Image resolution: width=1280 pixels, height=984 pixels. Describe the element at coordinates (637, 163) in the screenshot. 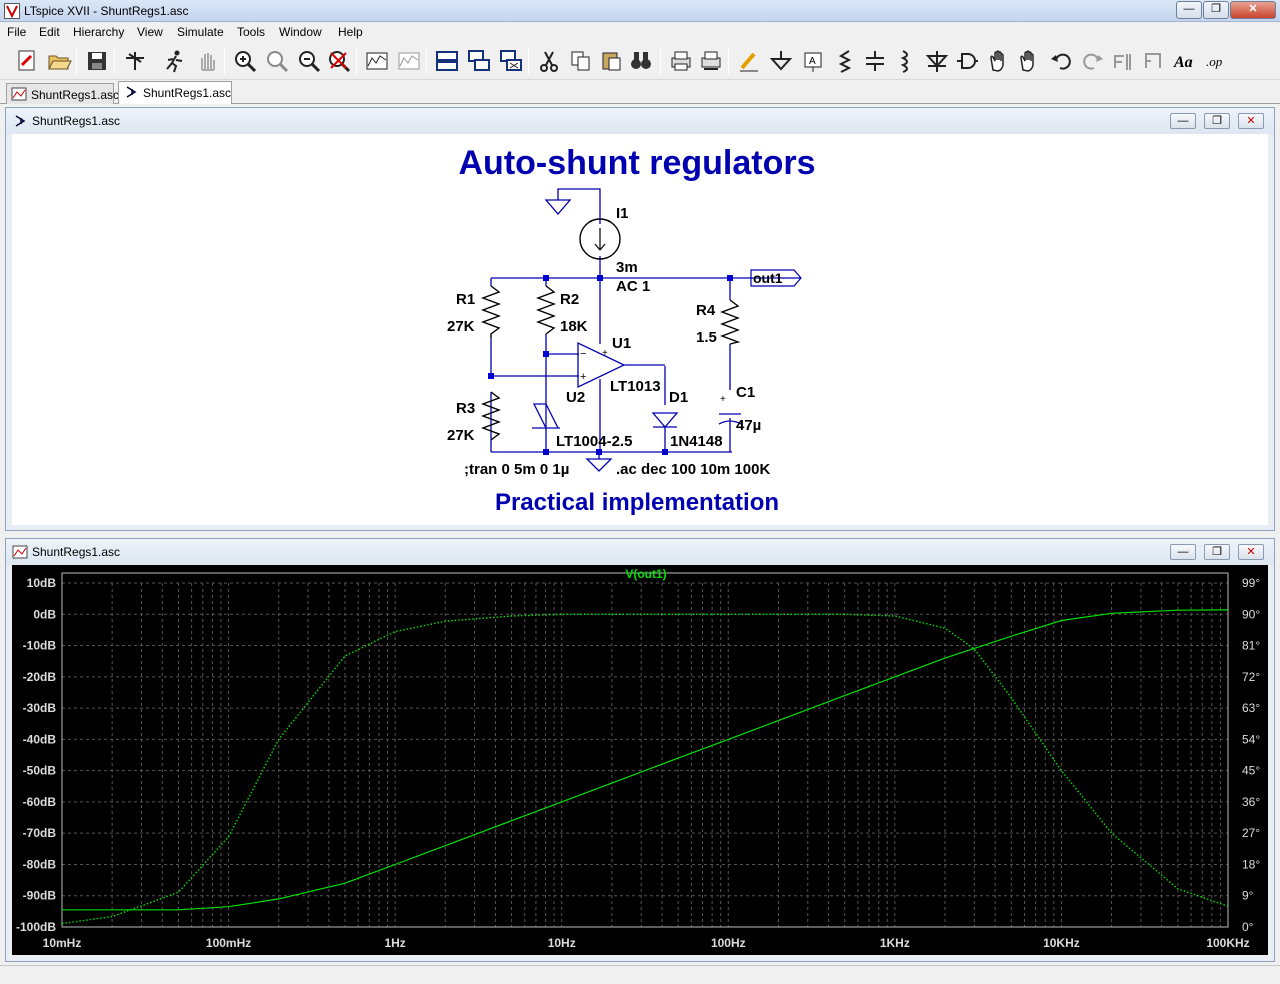

I see `schematic-title: Auto-shunt regulators` at that location.